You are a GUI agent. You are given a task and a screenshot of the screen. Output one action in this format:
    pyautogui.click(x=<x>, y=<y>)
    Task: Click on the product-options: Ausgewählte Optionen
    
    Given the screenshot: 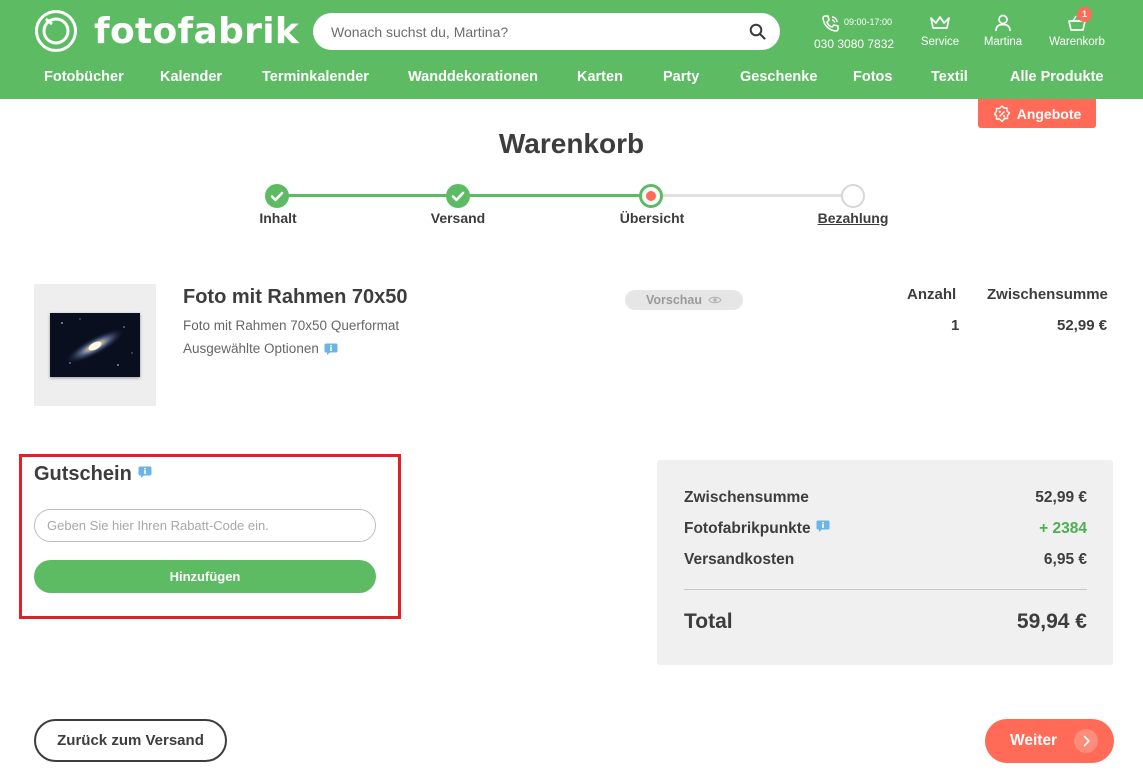 What is the action you would take?
    pyautogui.click(x=260, y=348)
    